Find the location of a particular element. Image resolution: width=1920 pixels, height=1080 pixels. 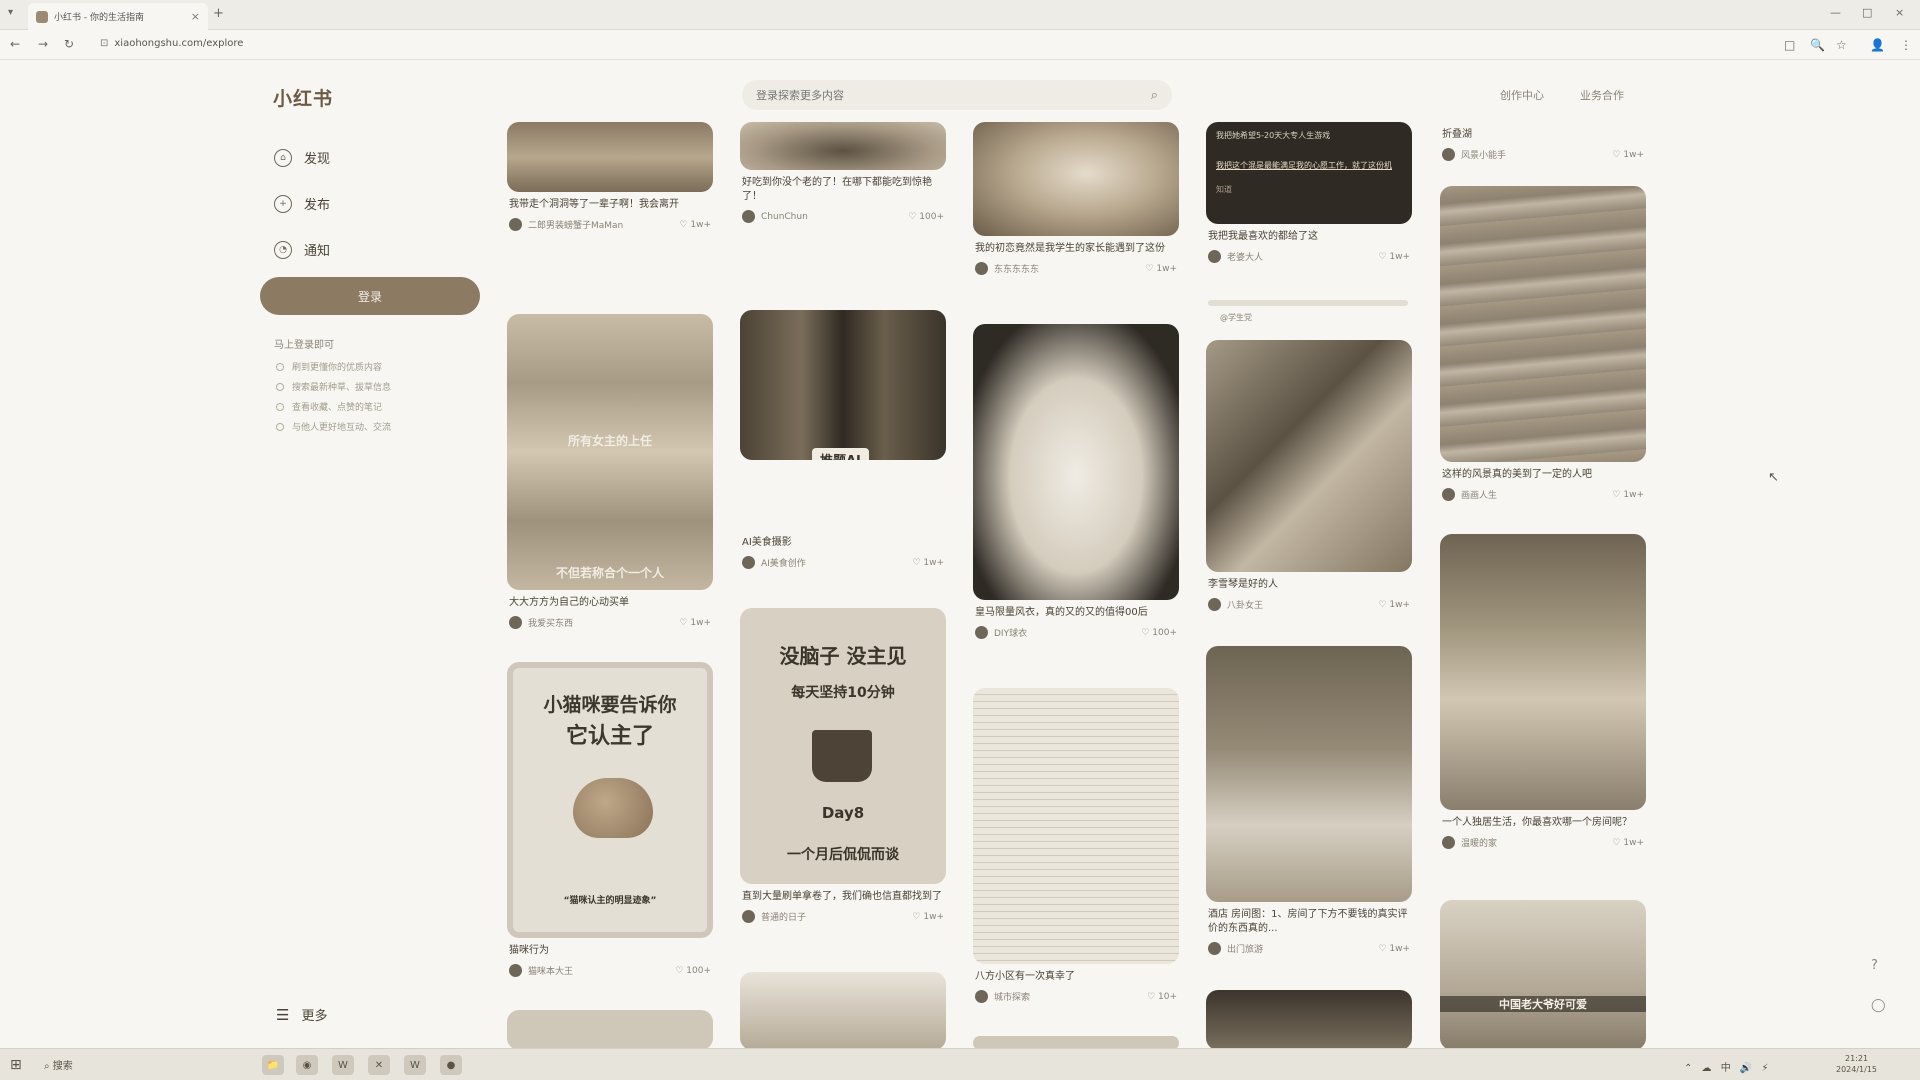

tag-label: @学生党 is located at coordinates (1236, 317).